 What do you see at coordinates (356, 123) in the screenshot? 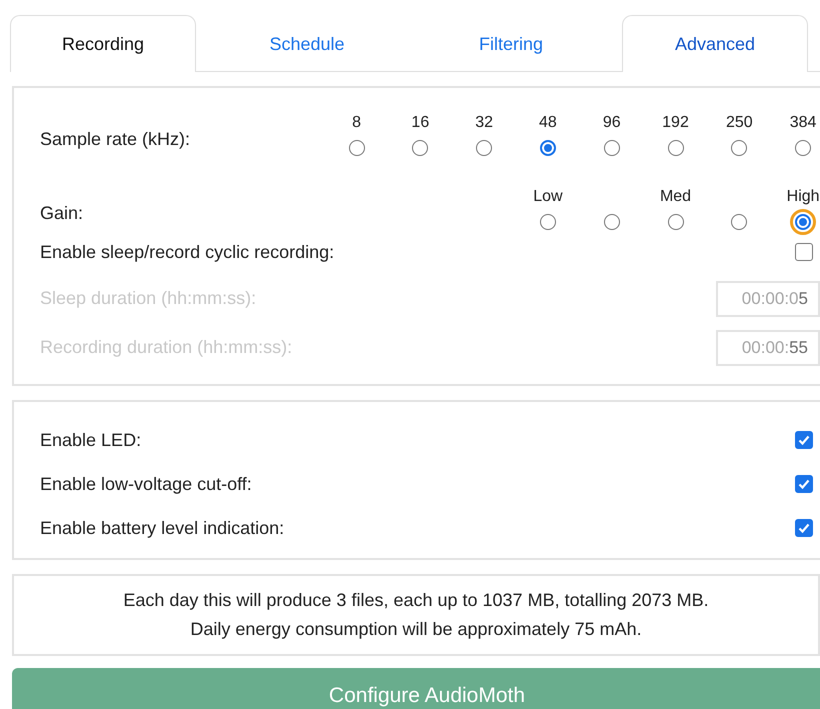
I see `option-label: 8` at bounding box center [356, 123].